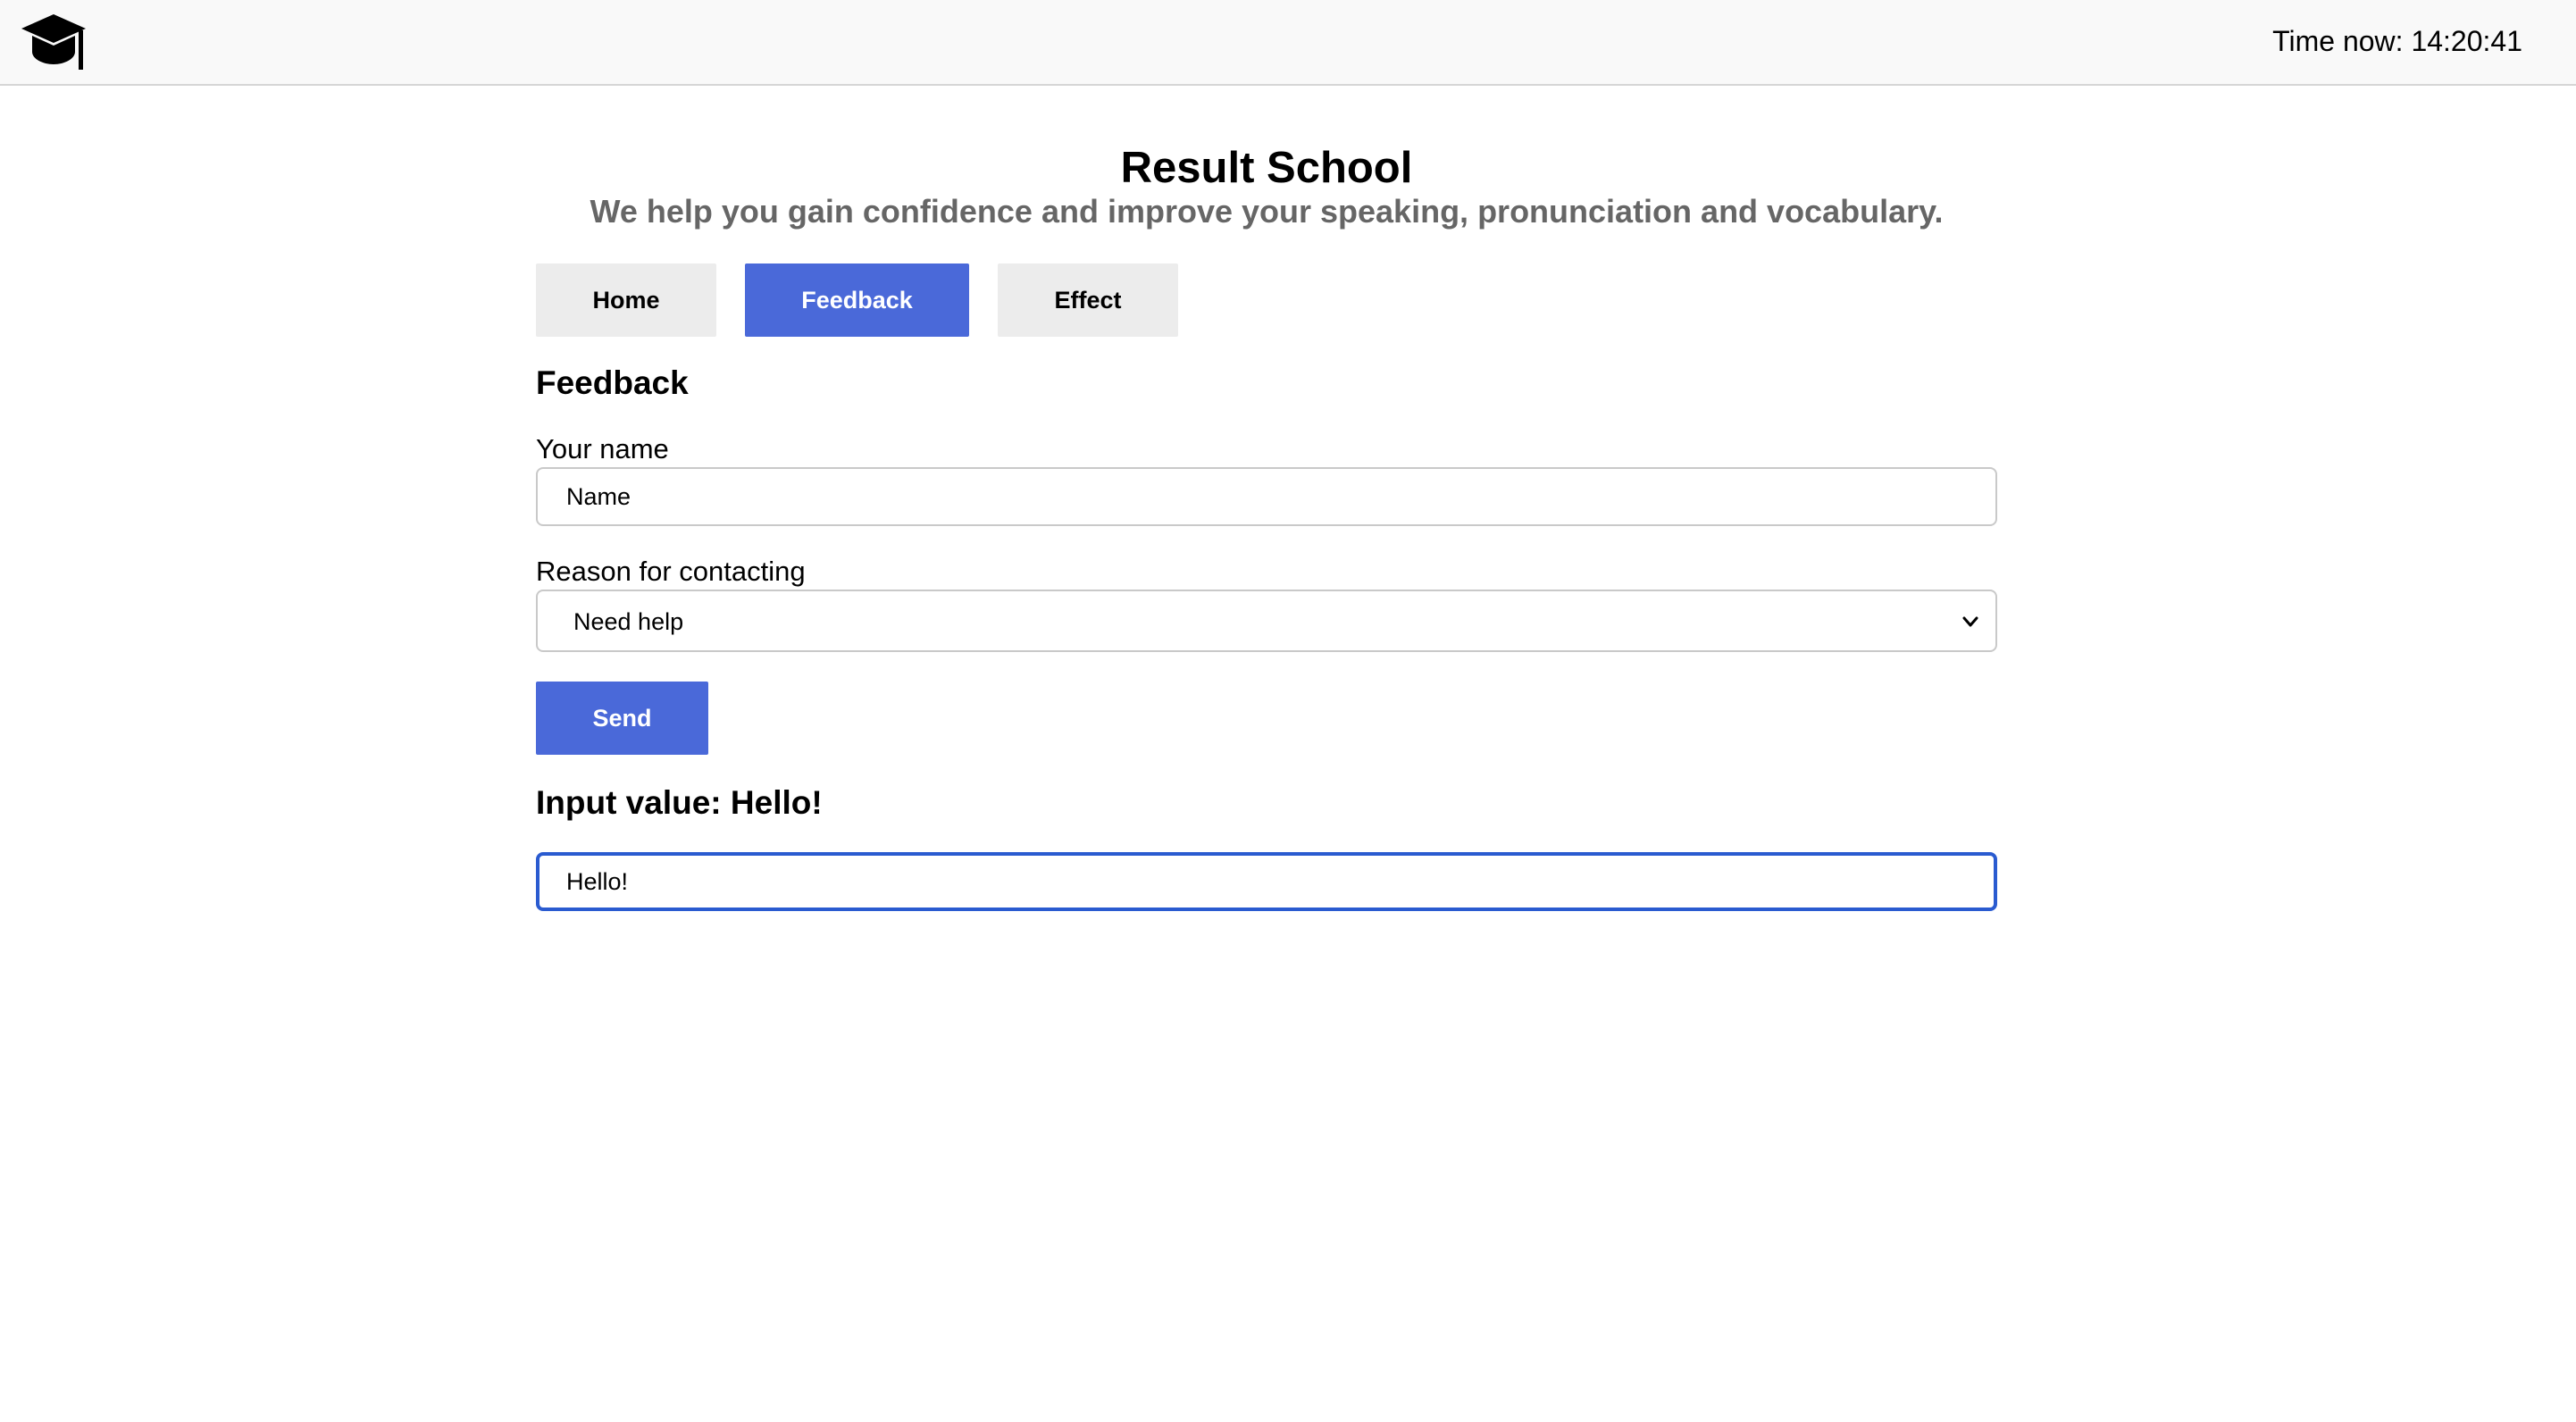  What do you see at coordinates (629, 621) in the screenshot?
I see `reason-selected-value: Need help` at bounding box center [629, 621].